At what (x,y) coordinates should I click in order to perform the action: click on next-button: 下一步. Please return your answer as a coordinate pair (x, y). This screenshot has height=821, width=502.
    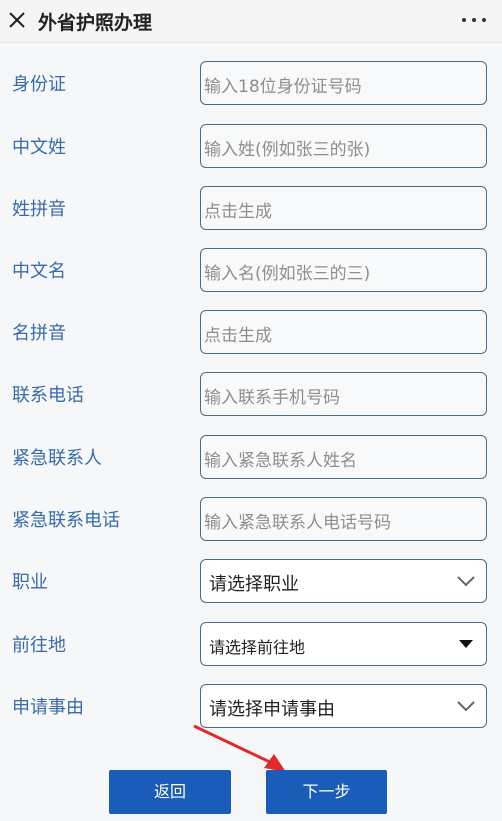
    Looking at the image, I should click on (326, 792).